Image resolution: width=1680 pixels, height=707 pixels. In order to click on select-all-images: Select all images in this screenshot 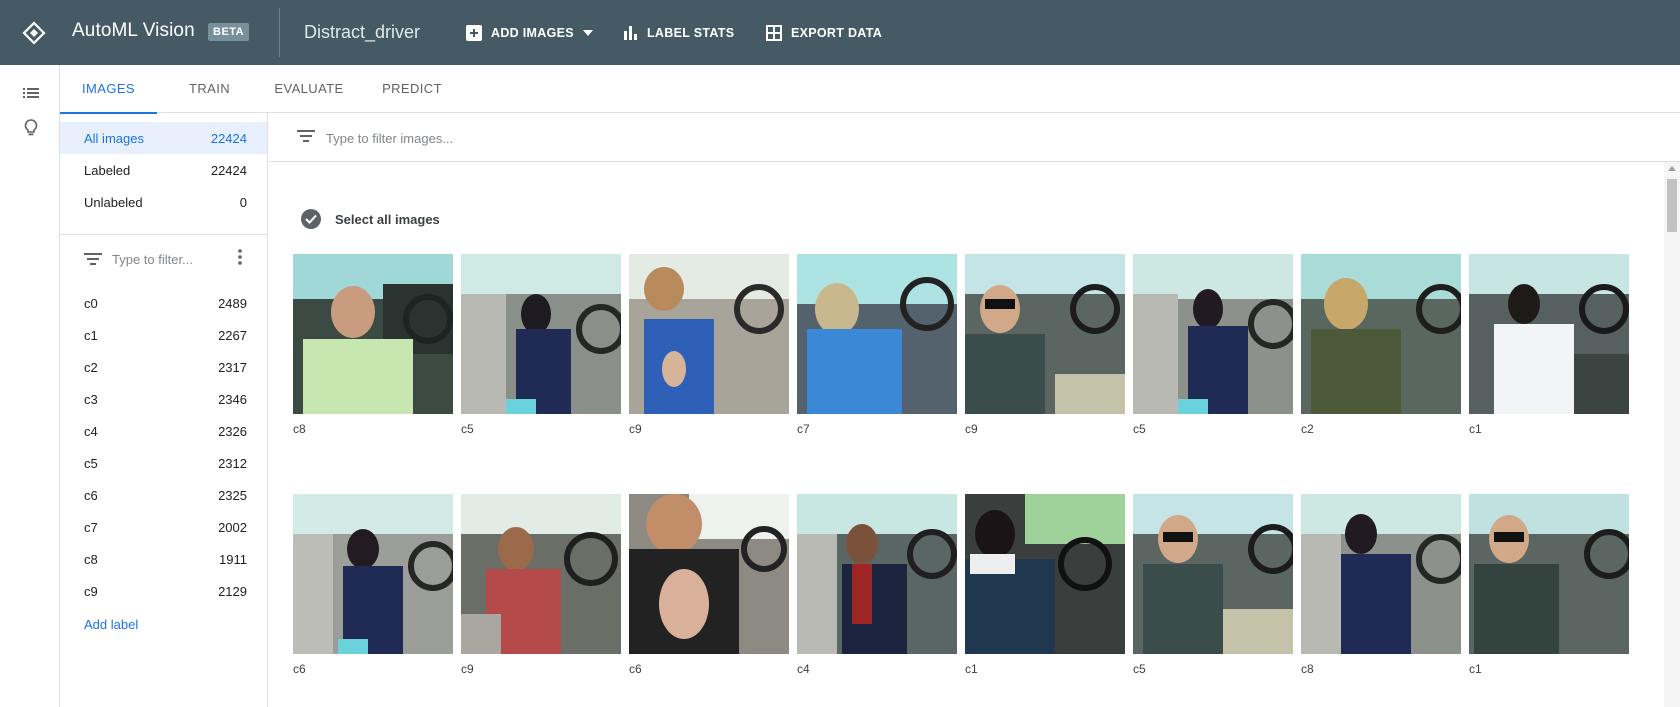, I will do `click(370, 219)`.